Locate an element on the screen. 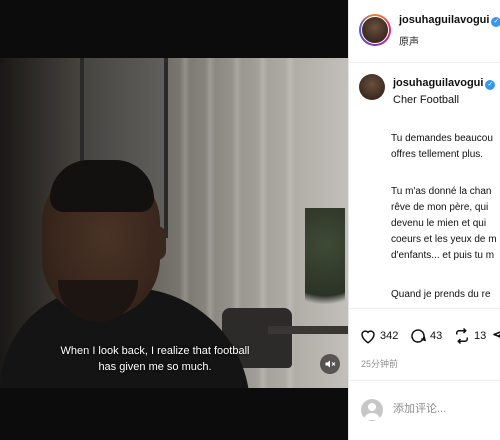 Image resolution: width=500 pixels, height=440 pixels. share-icon is located at coordinates (496, 335).